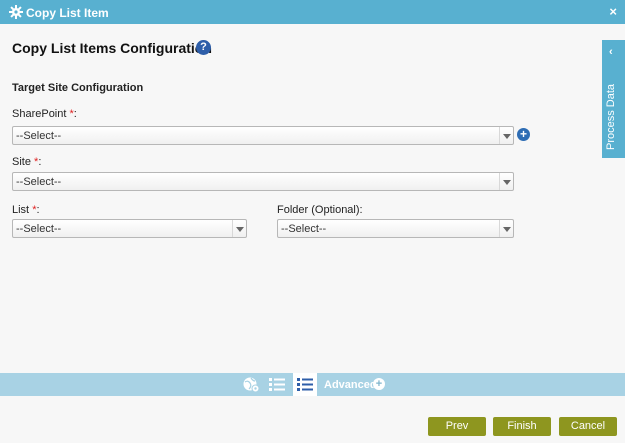  I want to click on sharepoint-label-text: SharePoint, so click(39, 114).